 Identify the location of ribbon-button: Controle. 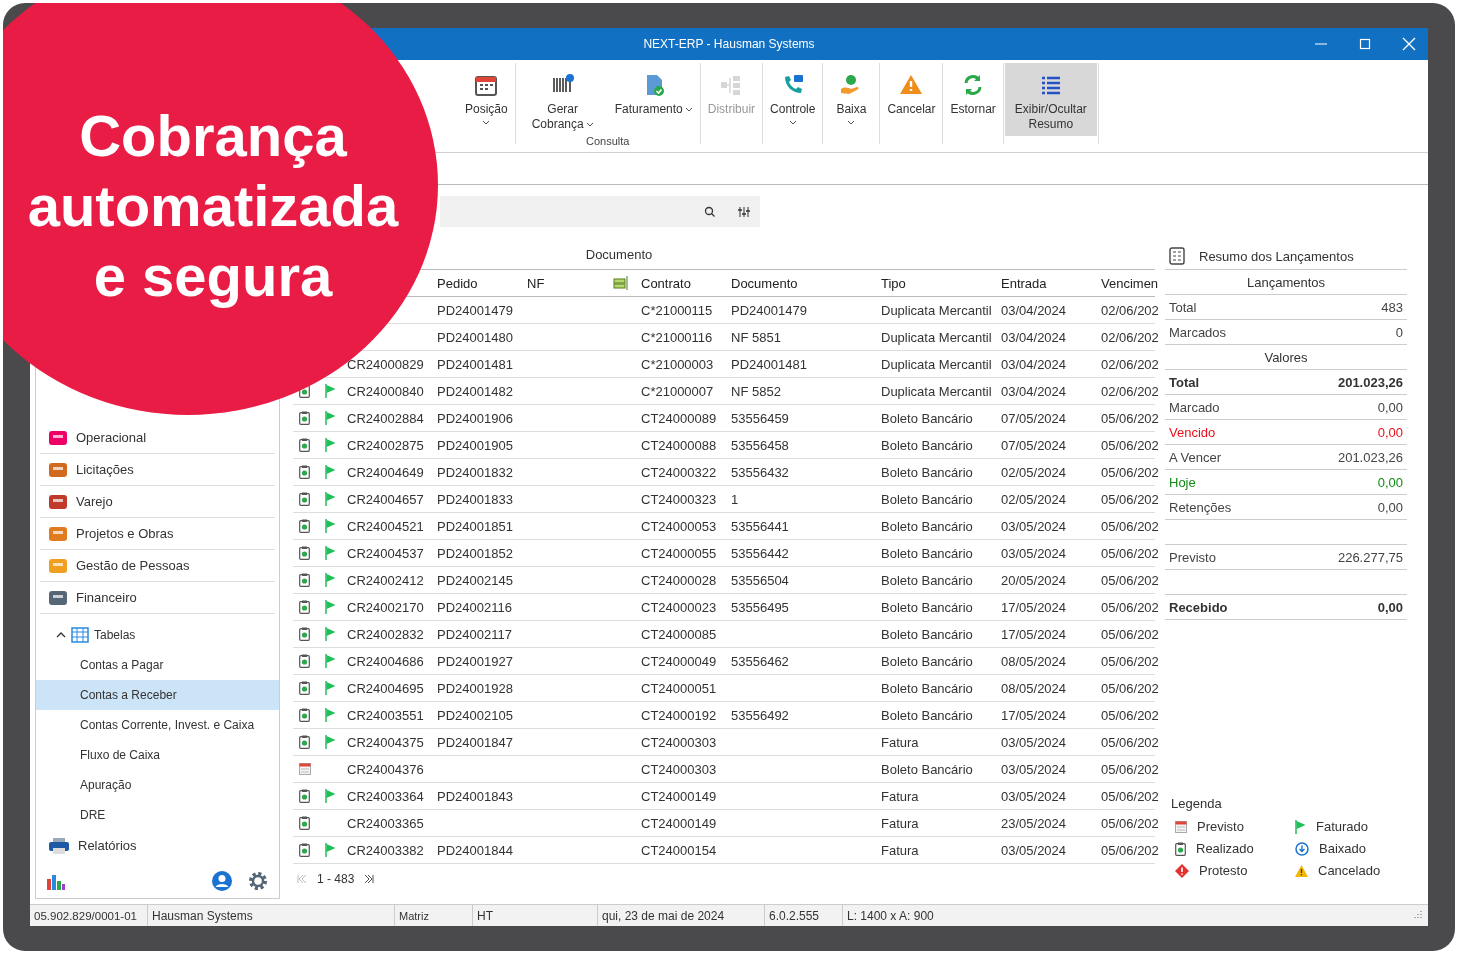
(793, 99).